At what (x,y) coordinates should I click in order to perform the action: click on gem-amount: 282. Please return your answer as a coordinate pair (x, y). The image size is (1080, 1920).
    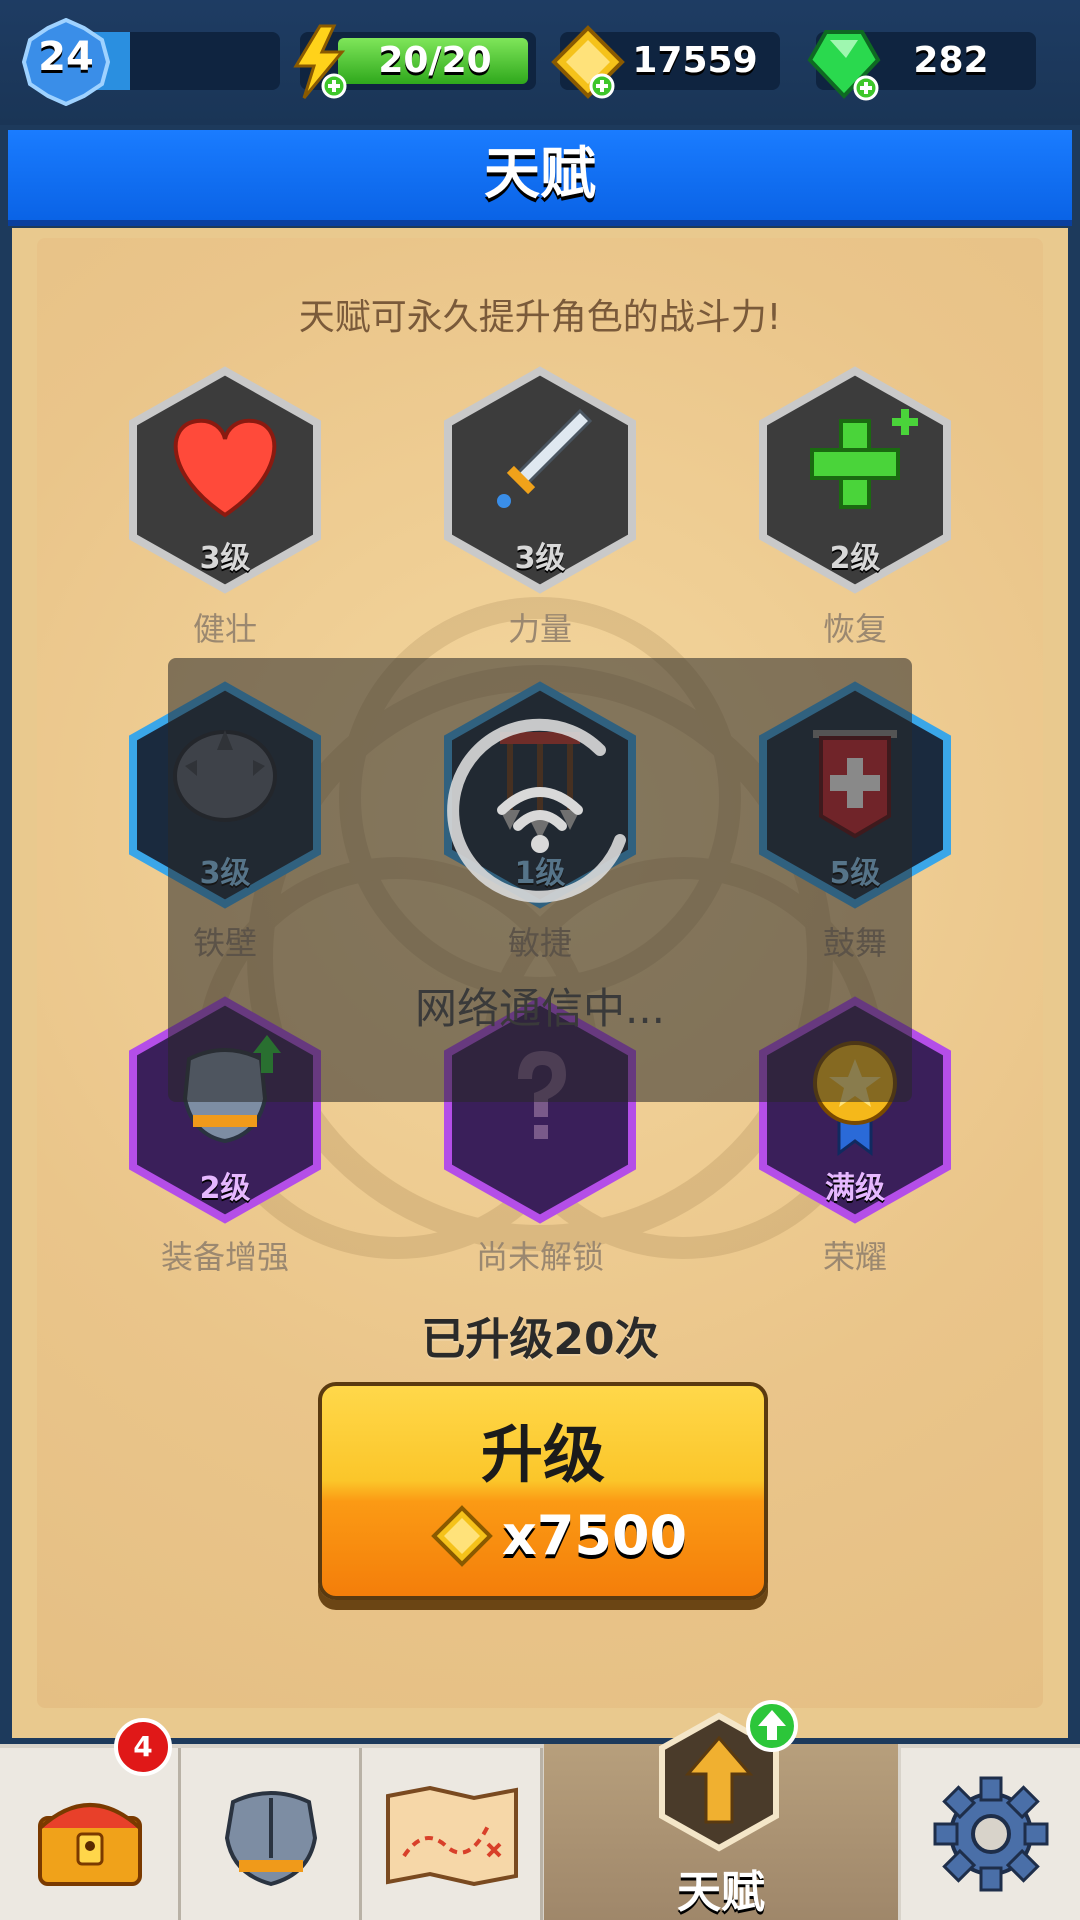
    Looking at the image, I should click on (951, 60).